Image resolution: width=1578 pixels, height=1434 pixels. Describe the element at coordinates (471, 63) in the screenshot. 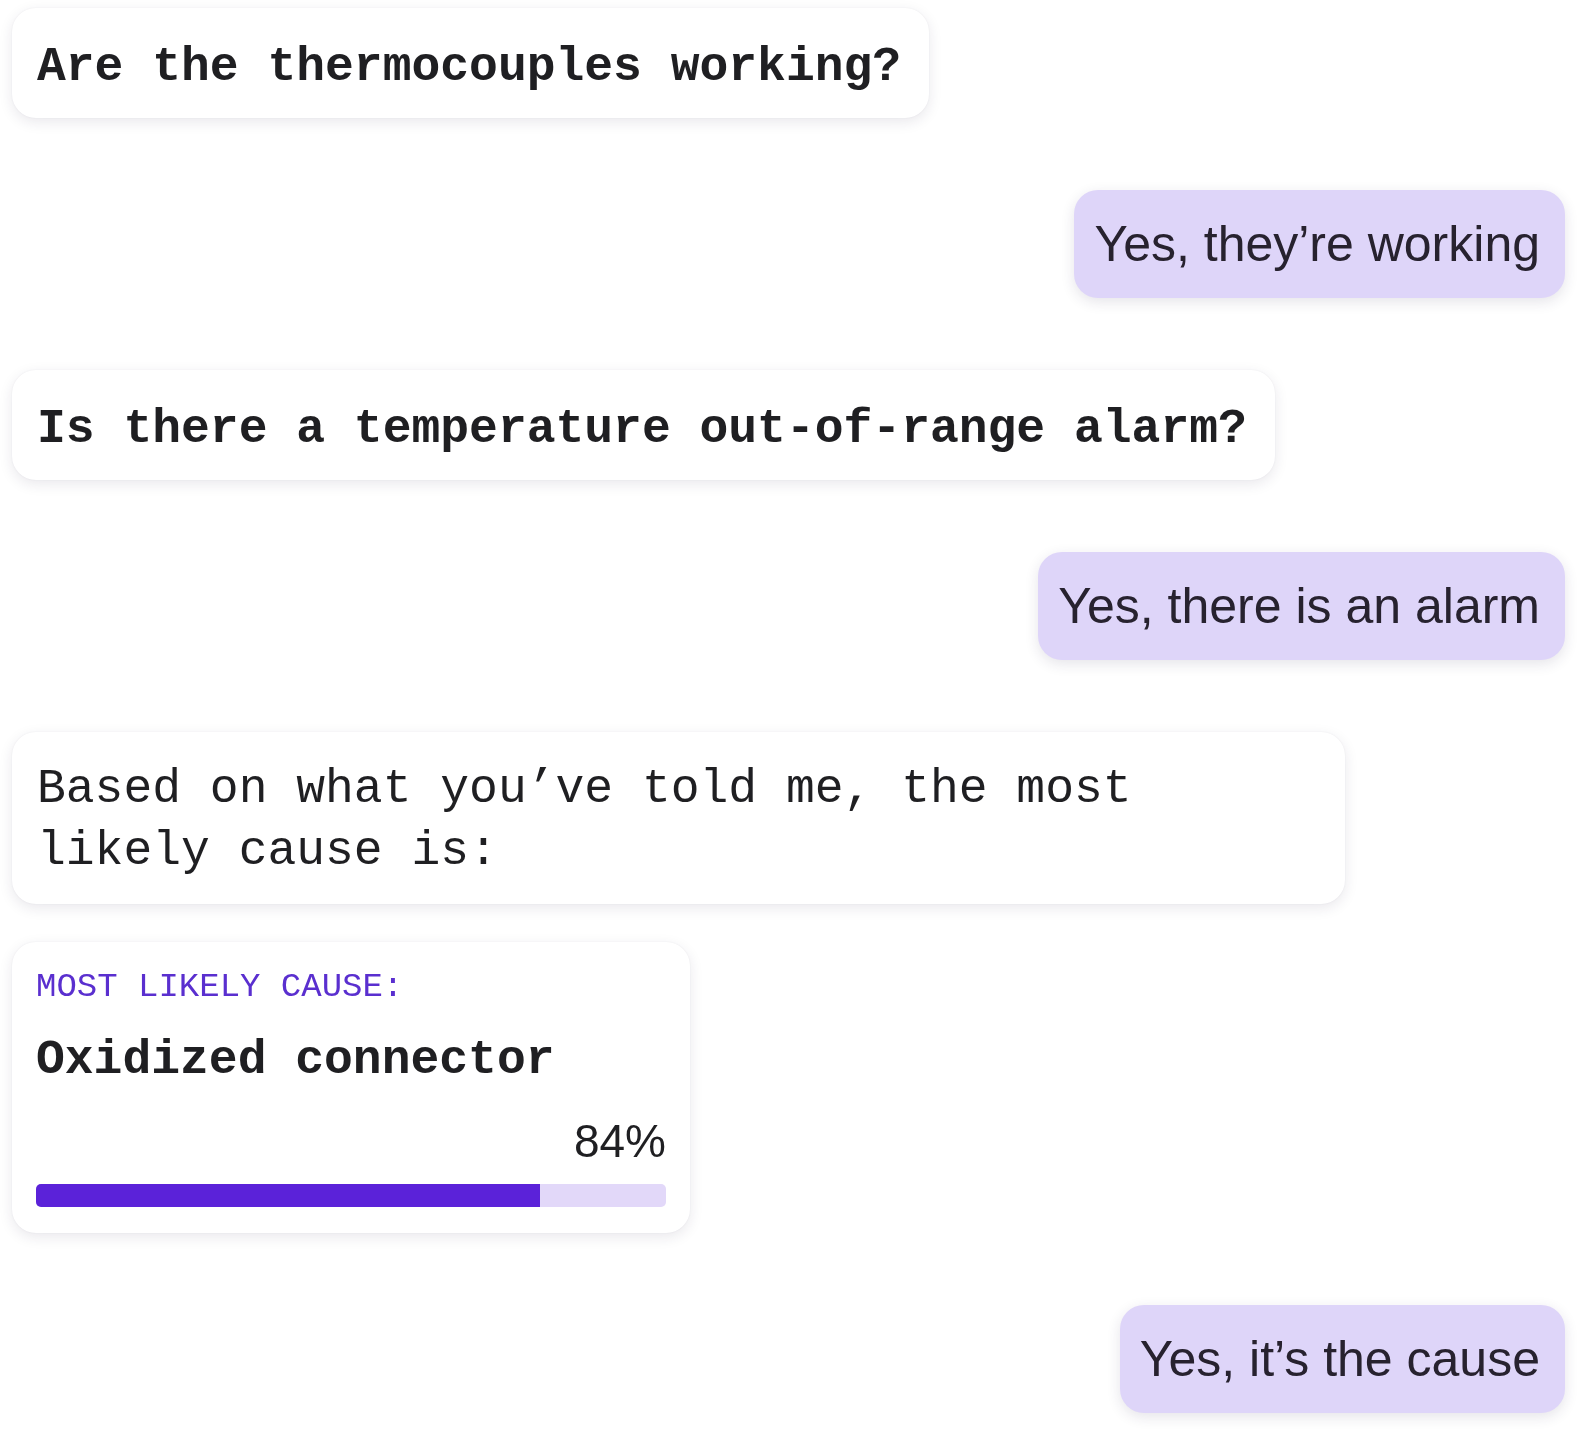

I see `bot-message: Are the thermocouples working?` at that location.